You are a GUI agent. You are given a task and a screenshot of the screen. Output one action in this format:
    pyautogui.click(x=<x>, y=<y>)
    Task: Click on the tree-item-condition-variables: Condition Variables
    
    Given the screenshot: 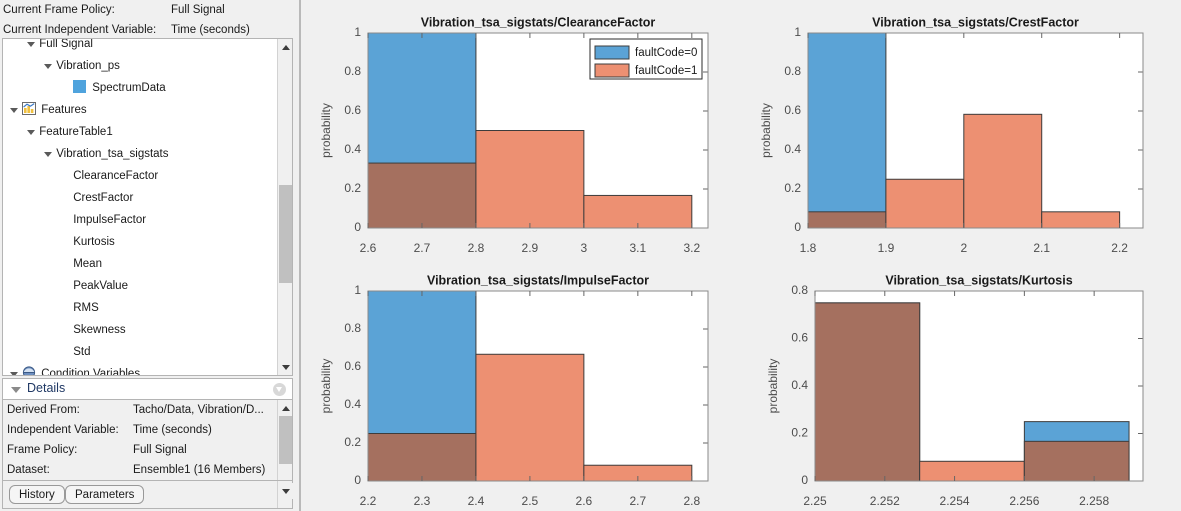 What is the action you would take?
    pyautogui.click(x=140, y=369)
    